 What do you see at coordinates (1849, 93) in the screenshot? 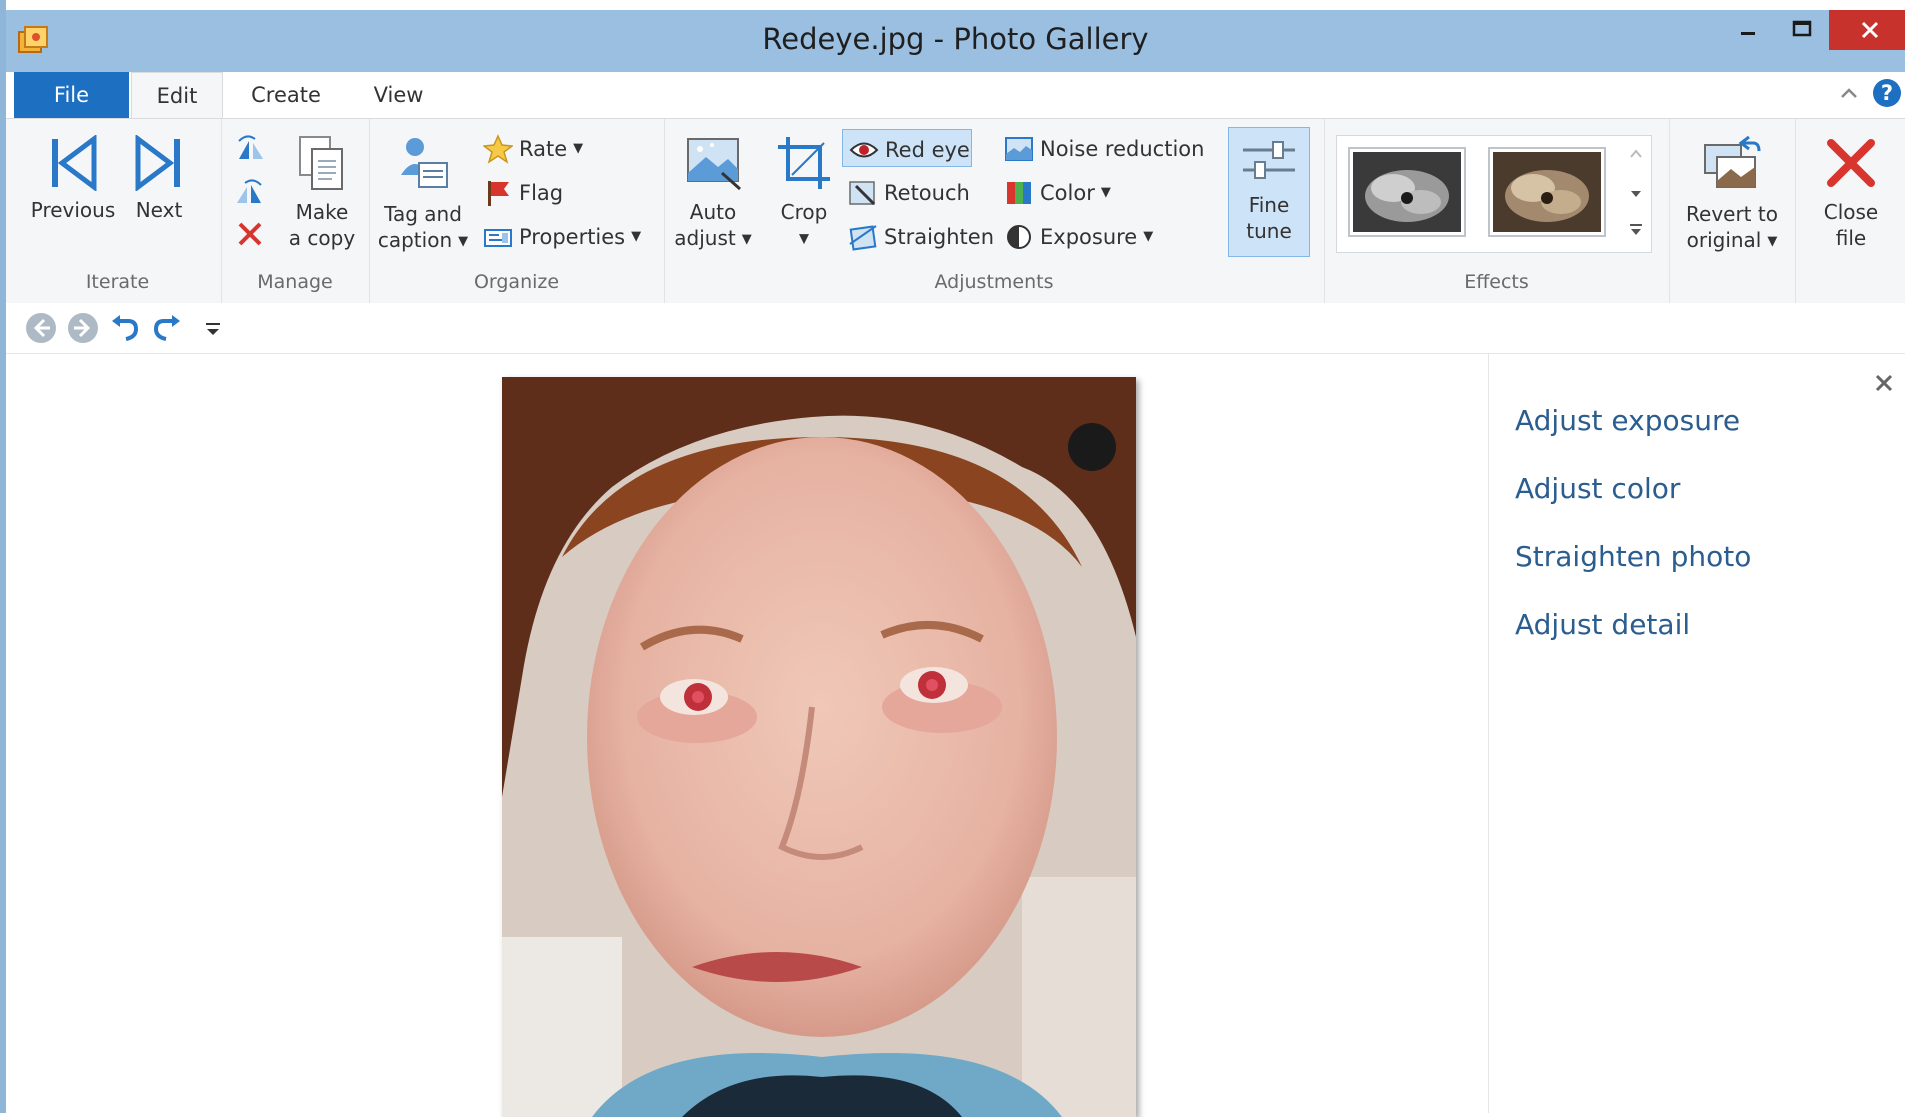
I see `minimize-ribbon-chevron-icon` at bounding box center [1849, 93].